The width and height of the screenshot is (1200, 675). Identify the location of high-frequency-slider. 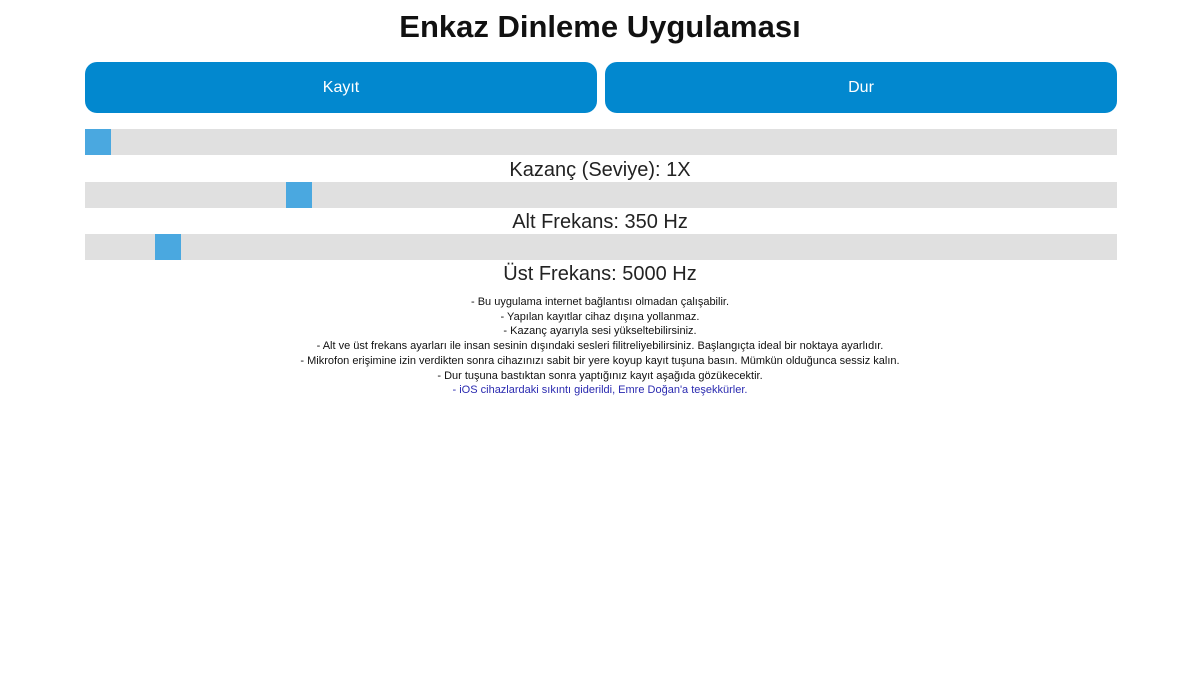
(601, 247).